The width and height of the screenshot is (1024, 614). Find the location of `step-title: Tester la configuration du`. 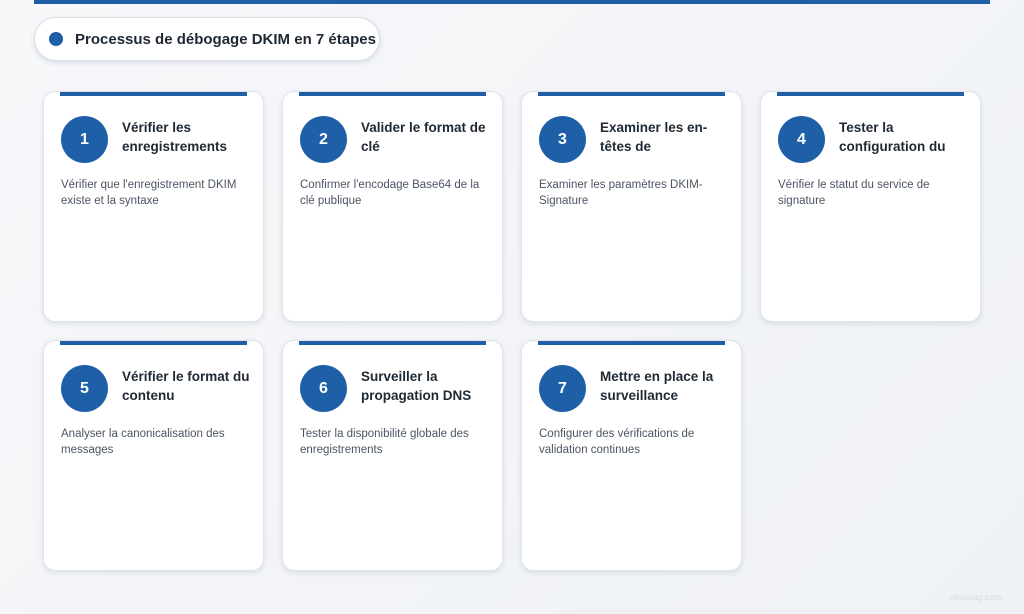

step-title: Tester la configuration du is located at coordinates (892, 137).